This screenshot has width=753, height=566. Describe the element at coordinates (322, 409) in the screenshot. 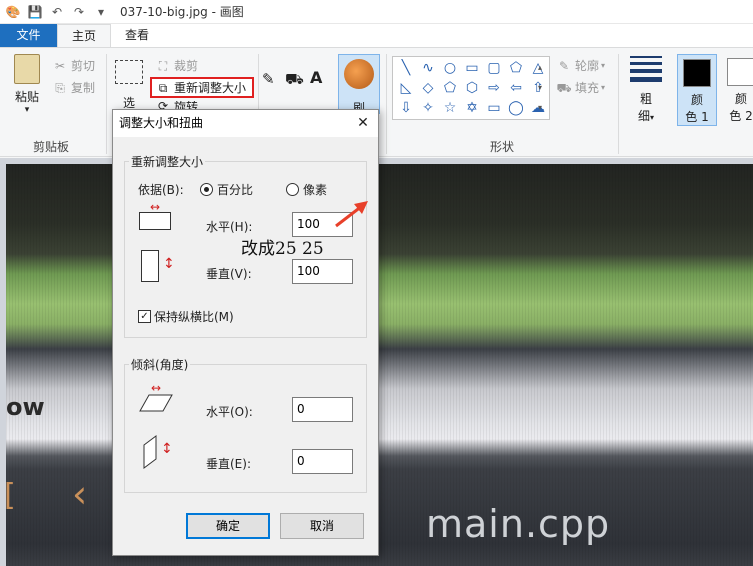

I see `skew-horizontal-input: 0` at that location.